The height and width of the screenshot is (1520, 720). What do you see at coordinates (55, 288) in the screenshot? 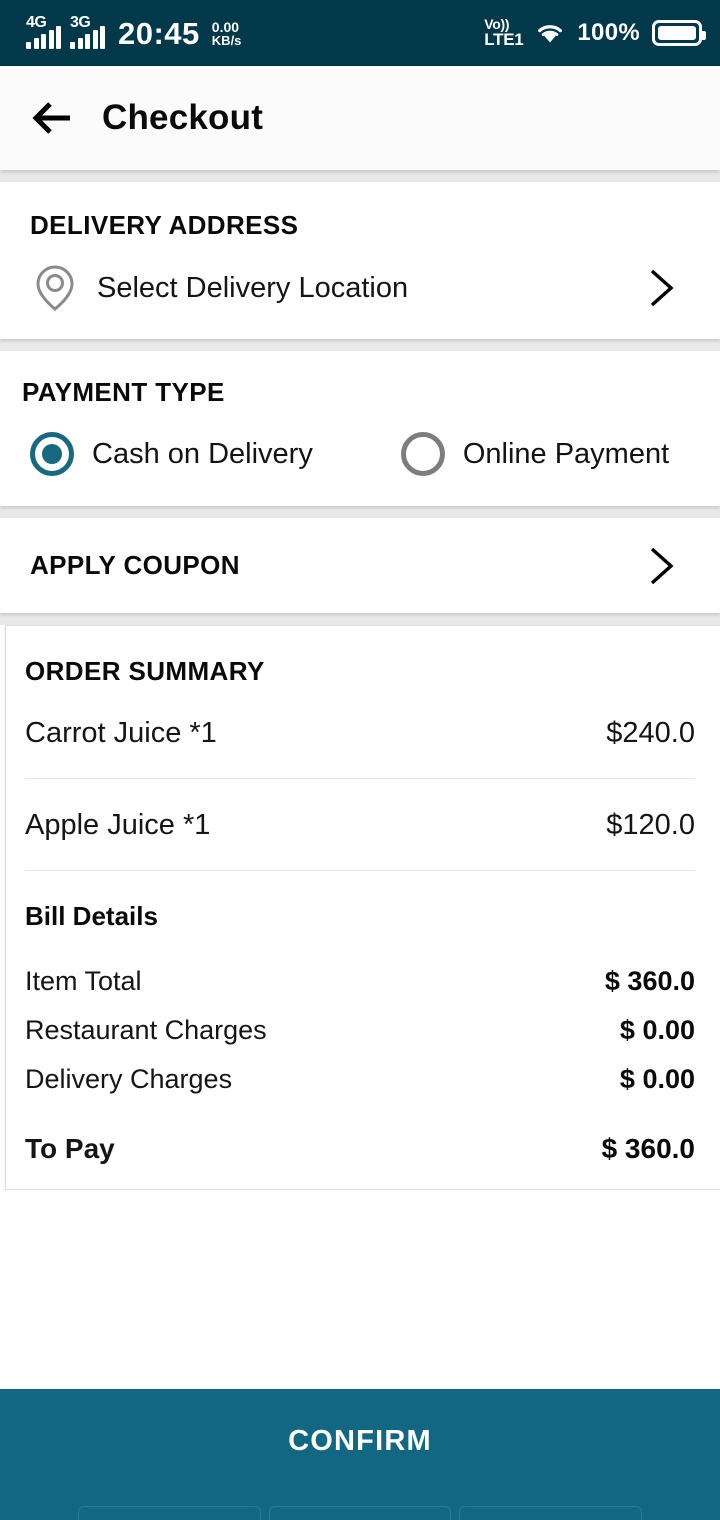
I see `map-pin-icon` at bounding box center [55, 288].